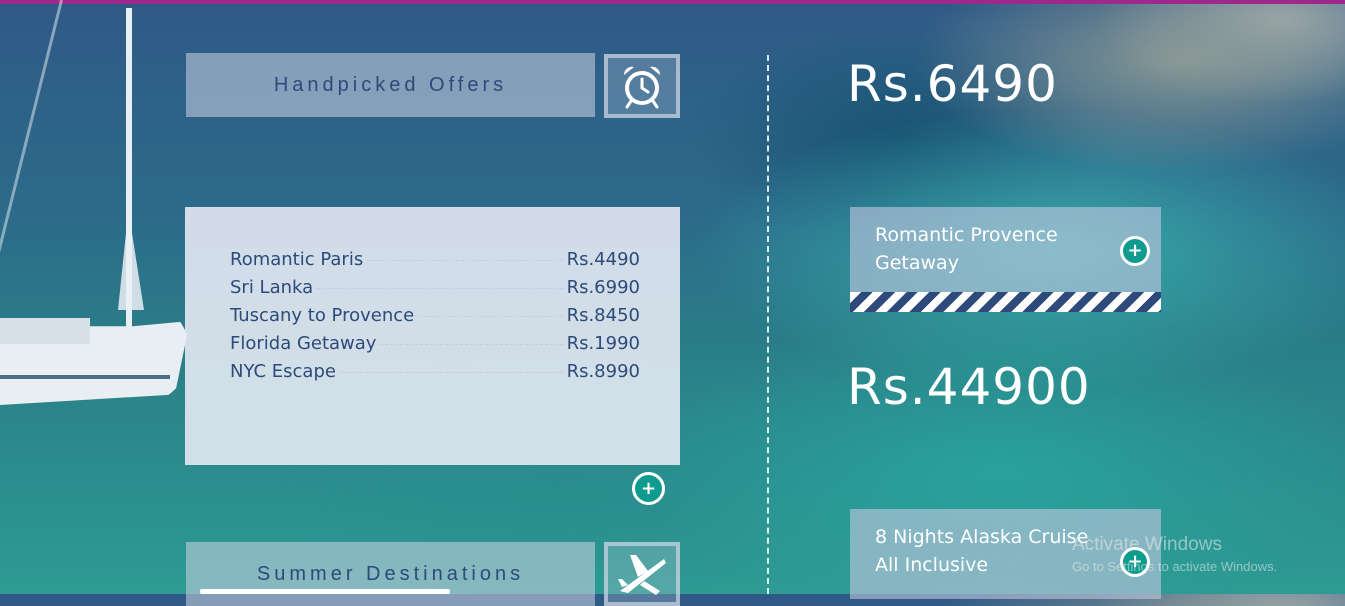 The image size is (1345, 606). I want to click on alarm-clock-icon, so click(642, 86).